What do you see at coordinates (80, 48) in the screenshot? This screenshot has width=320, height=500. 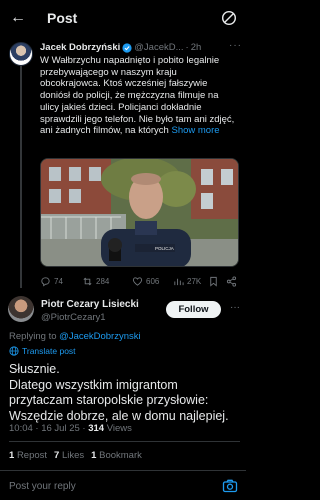 I see `author-name: Jacek Dobrzyński` at bounding box center [80, 48].